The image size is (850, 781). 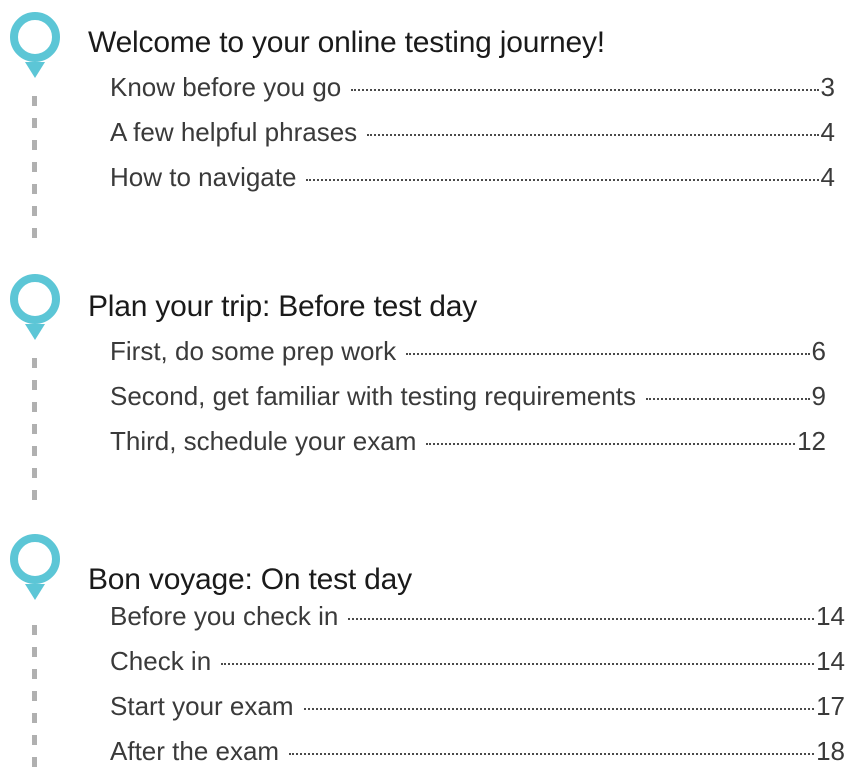 I want to click on toc-entry-label: Start your exam, so click(x=202, y=706).